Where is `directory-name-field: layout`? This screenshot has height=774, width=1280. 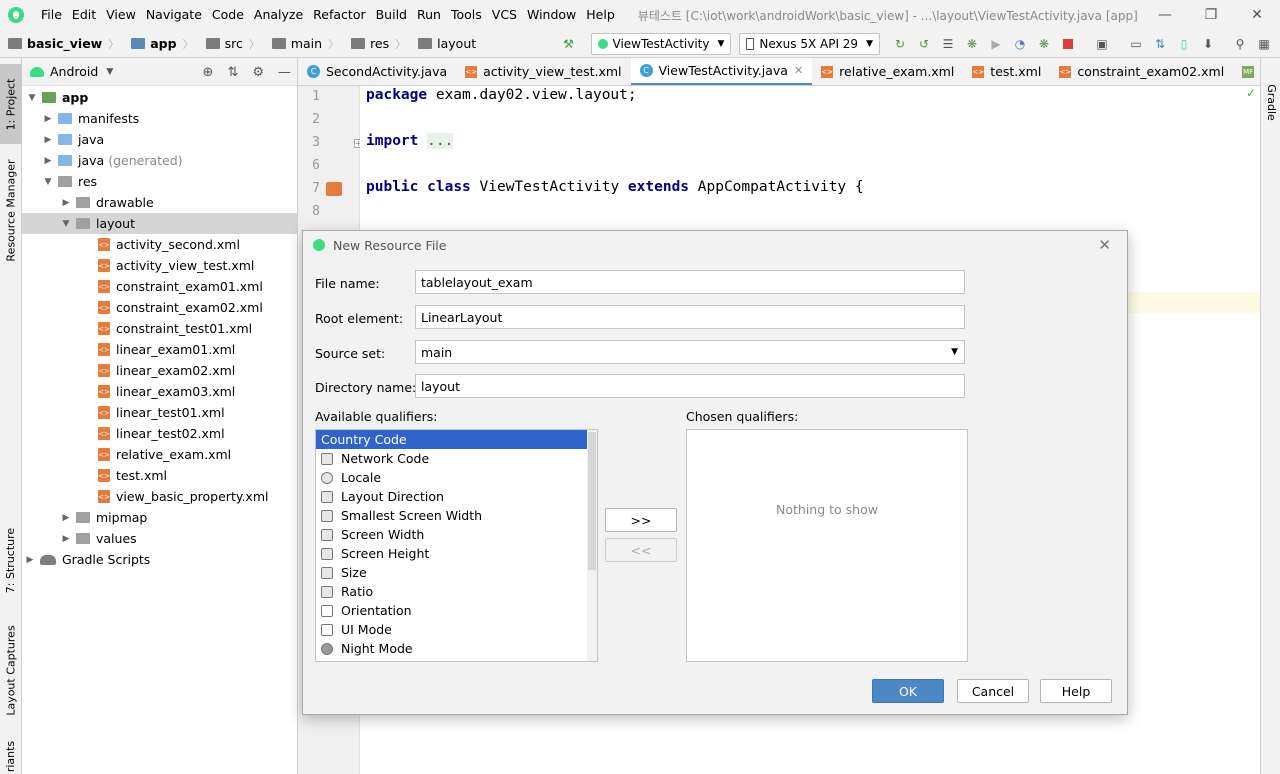 directory-name-field: layout is located at coordinates (690, 386).